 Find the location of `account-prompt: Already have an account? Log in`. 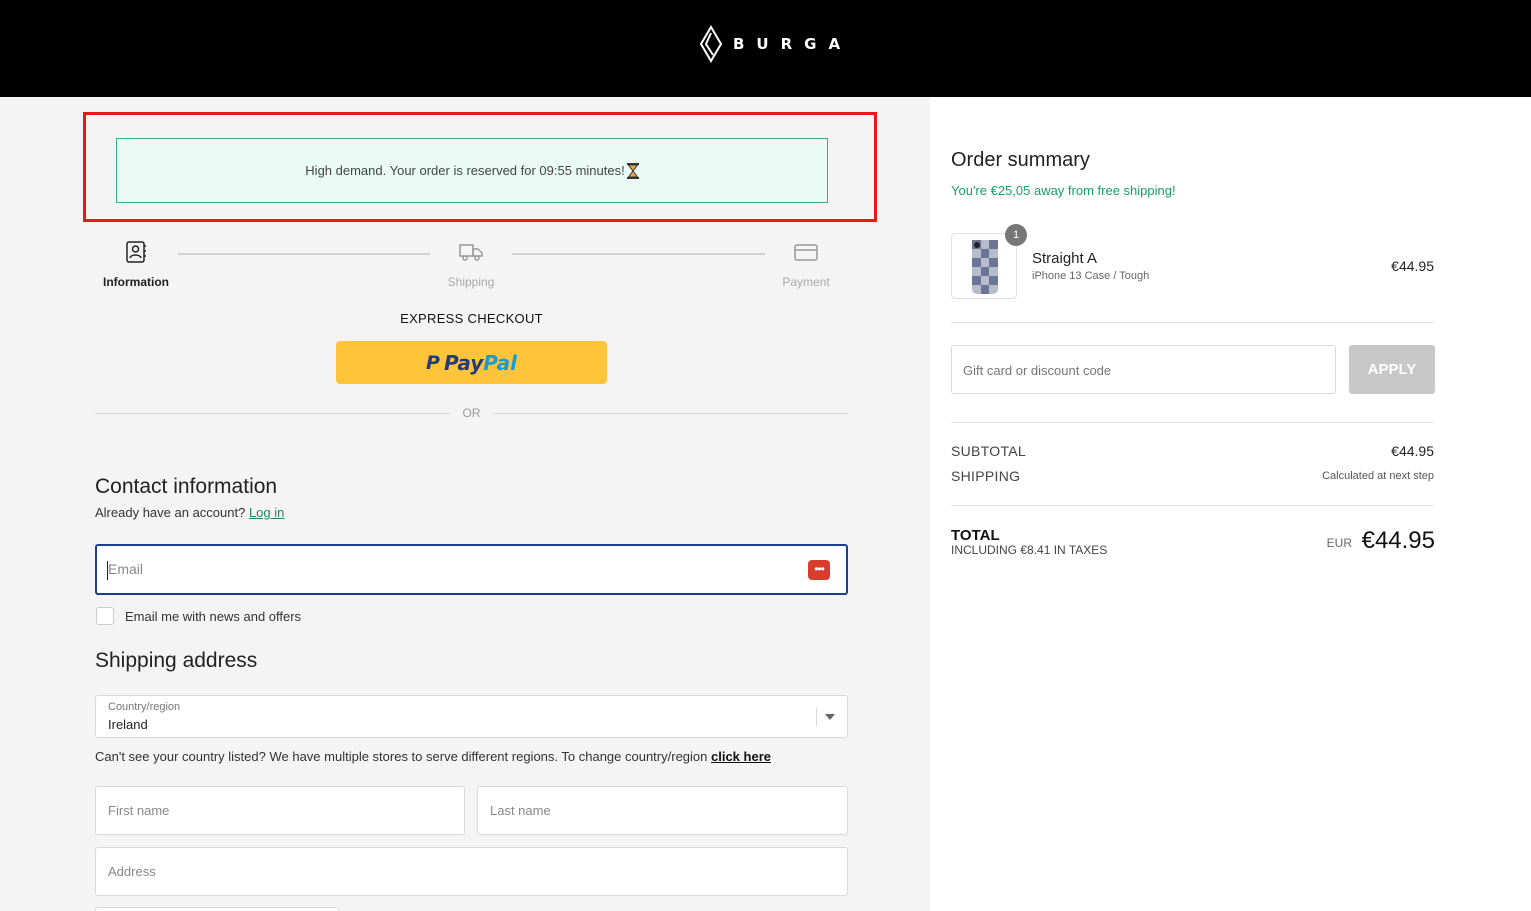

account-prompt: Already have an account? Log in is located at coordinates (189, 512).